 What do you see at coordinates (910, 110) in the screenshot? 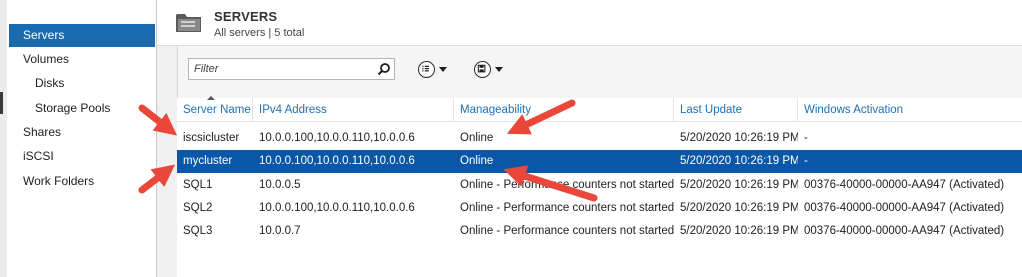
I see `column-header-windows-activation: Windows Activation` at bounding box center [910, 110].